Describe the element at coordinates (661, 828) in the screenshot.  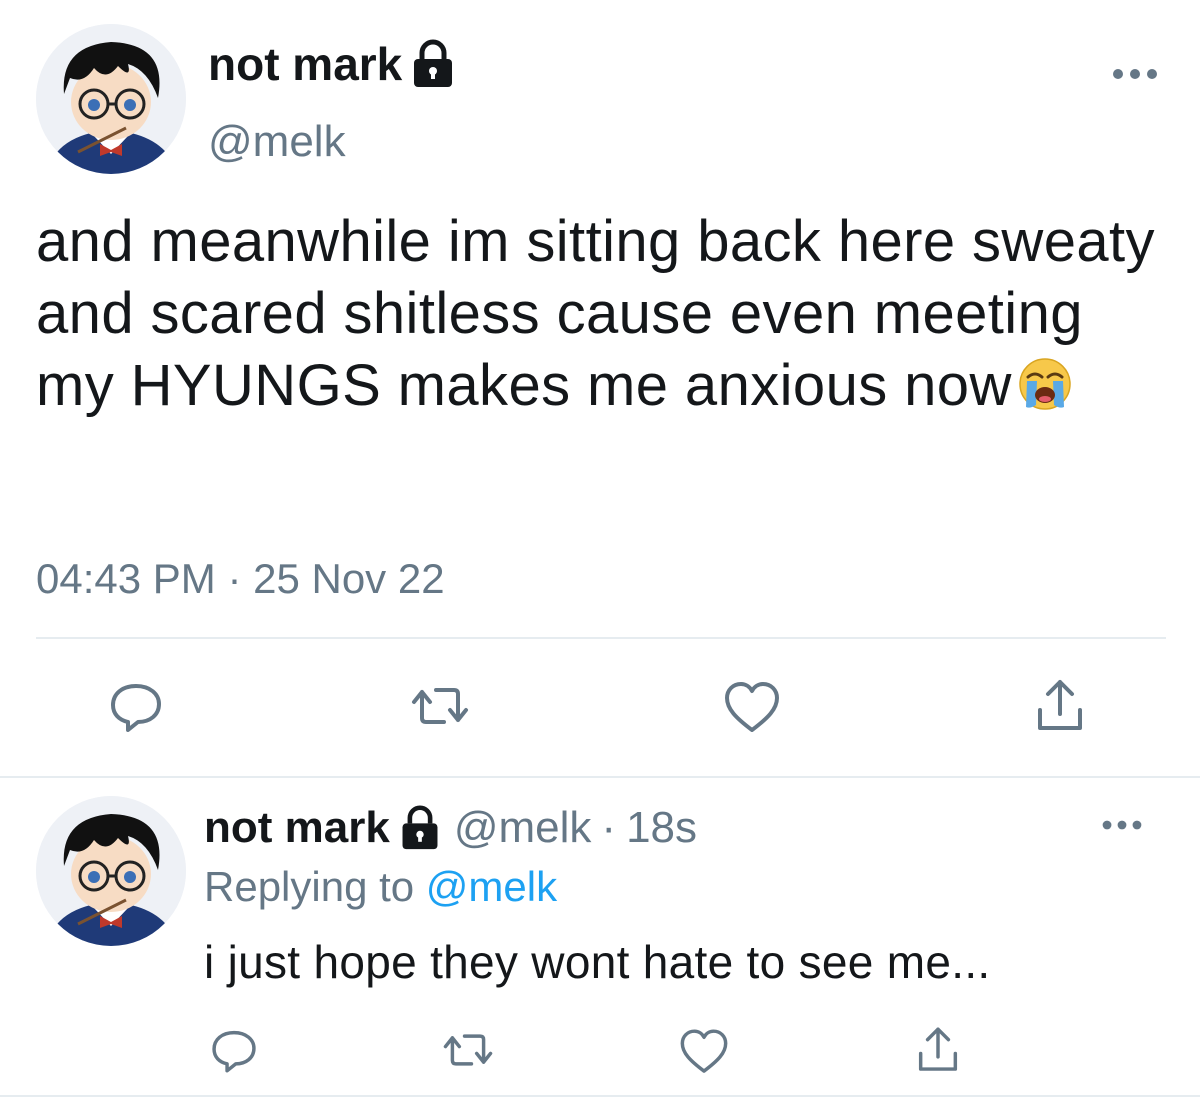
I see `reply-time: 18s` at that location.